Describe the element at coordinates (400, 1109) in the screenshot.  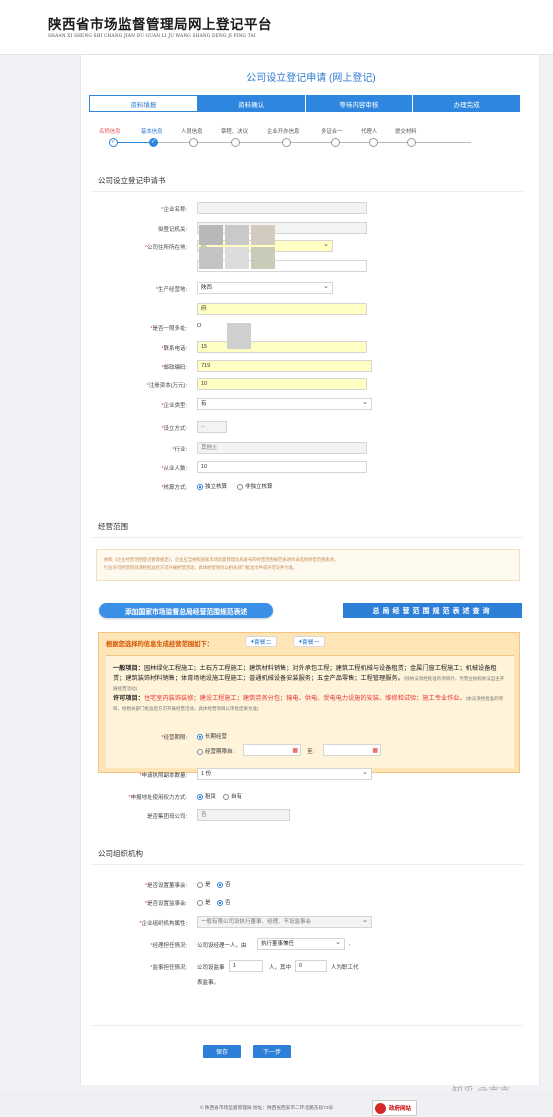
I see `gov-badge-text: 政府网站` at that location.